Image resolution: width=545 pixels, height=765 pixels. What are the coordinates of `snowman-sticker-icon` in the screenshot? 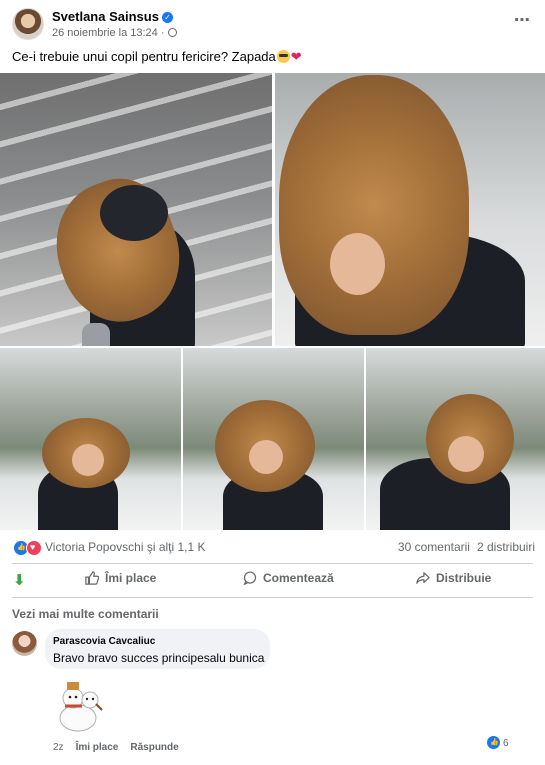 It's located at (81, 707).